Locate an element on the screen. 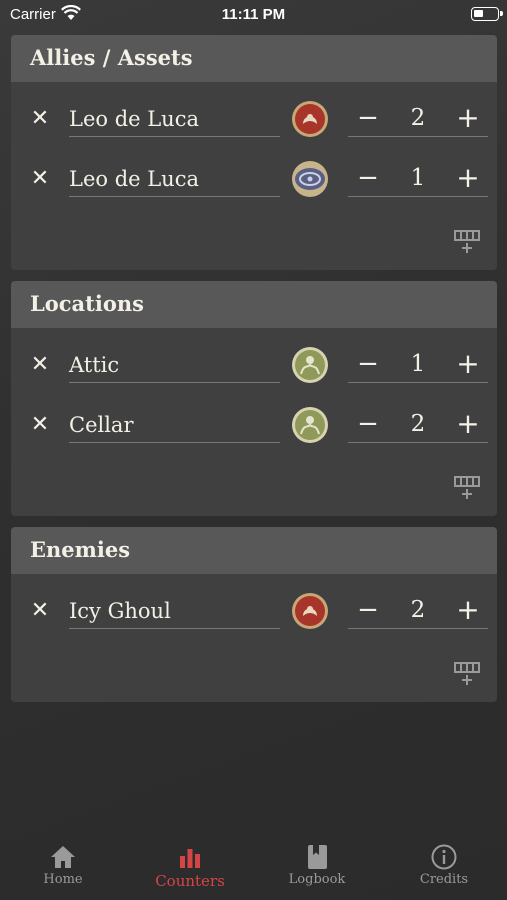 Image resolution: width=507 pixels, height=900 pixels. counter-row: ✕ Attic − 1 + is located at coordinates (254, 367).